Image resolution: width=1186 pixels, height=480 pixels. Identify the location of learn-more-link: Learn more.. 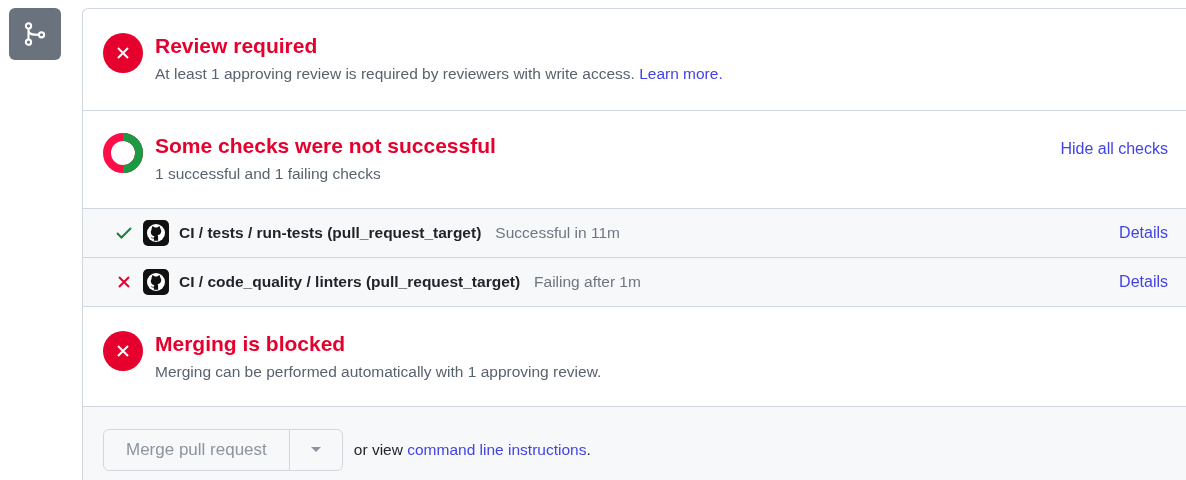
(681, 73).